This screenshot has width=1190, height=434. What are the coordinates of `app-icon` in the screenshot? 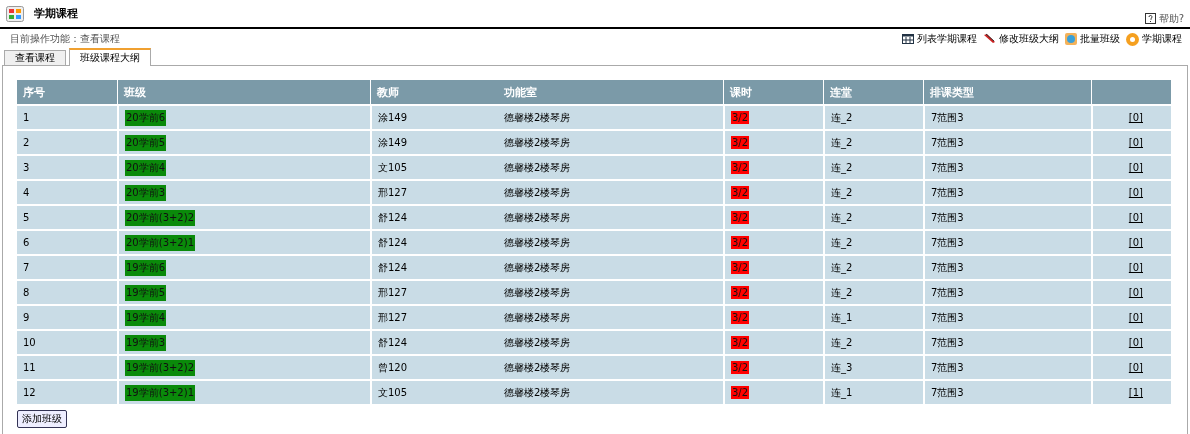 It's located at (15, 13).